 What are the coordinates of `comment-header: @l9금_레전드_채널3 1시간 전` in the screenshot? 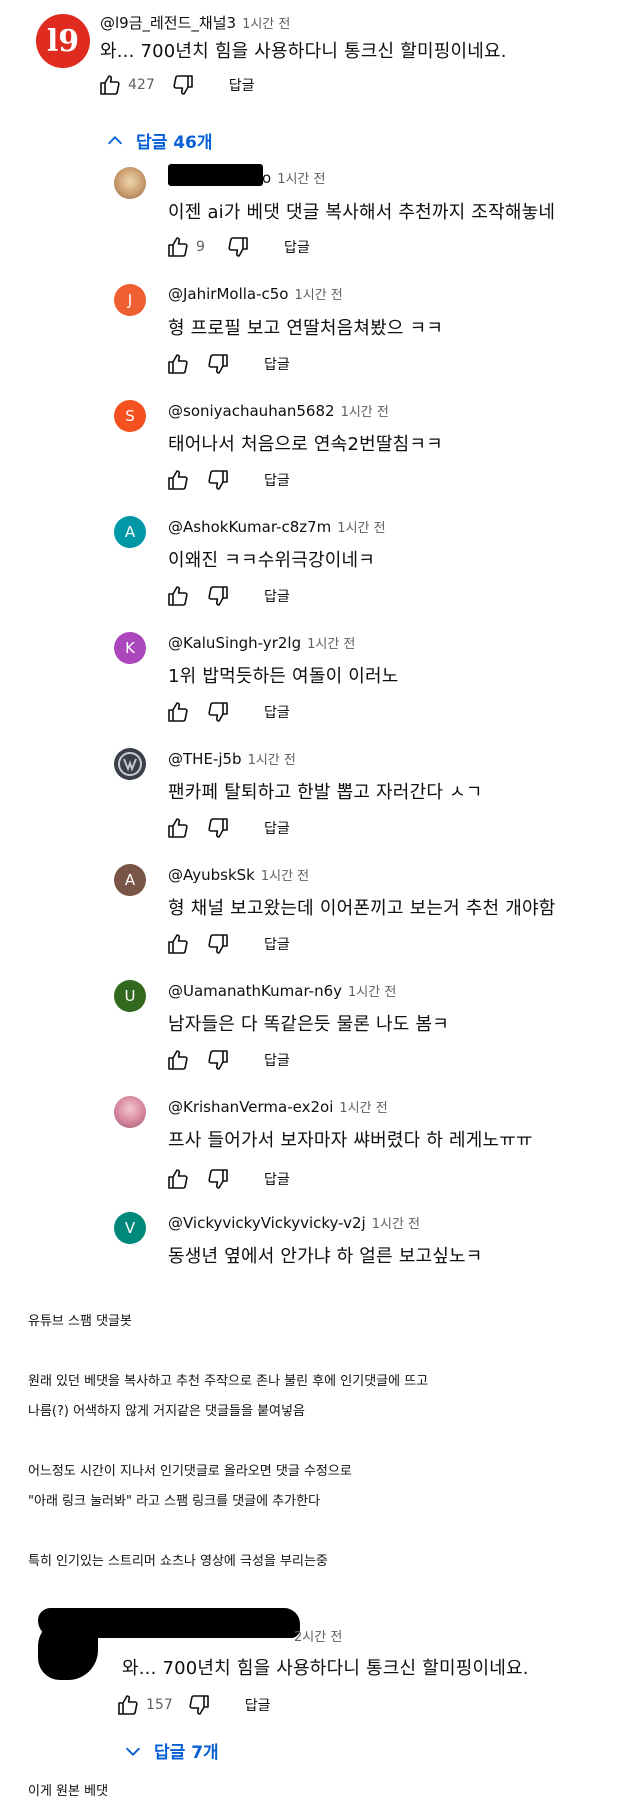 It's located at (195, 22).